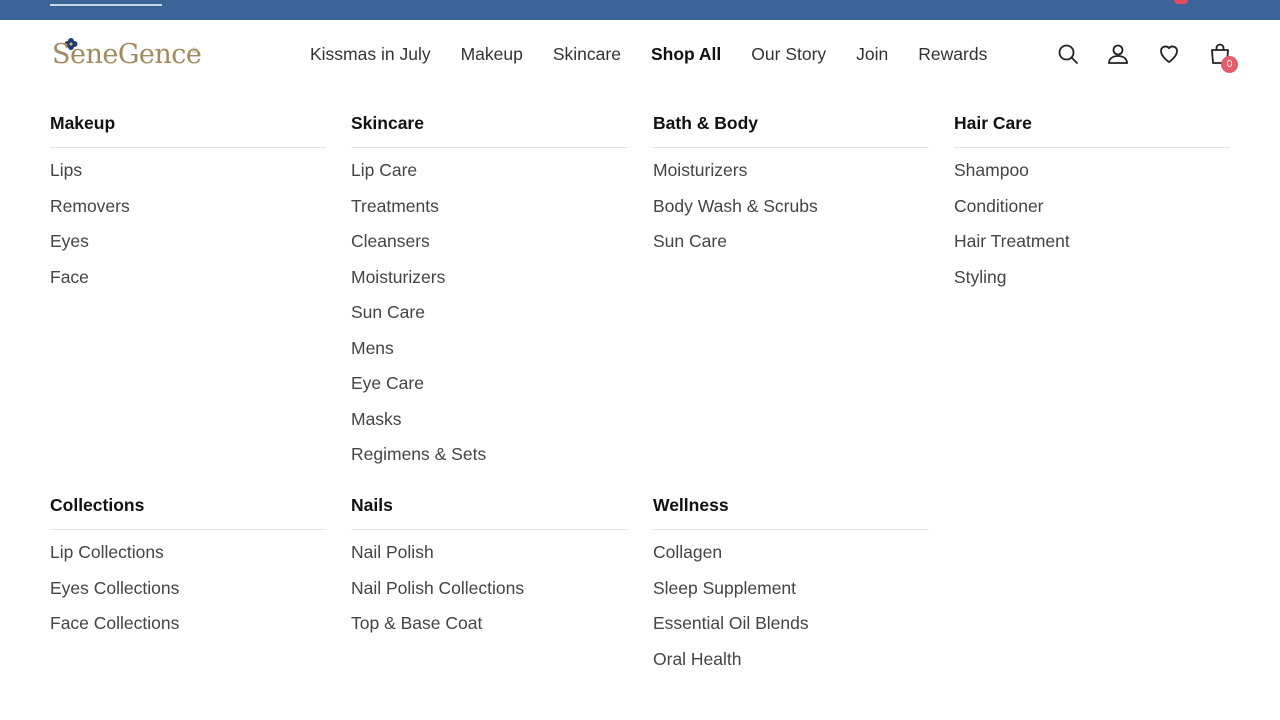 This screenshot has width=1280, height=720. What do you see at coordinates (1181, 2) in the screenshot?
I see `country-flag-icon` at bounding box center [1181, 2].